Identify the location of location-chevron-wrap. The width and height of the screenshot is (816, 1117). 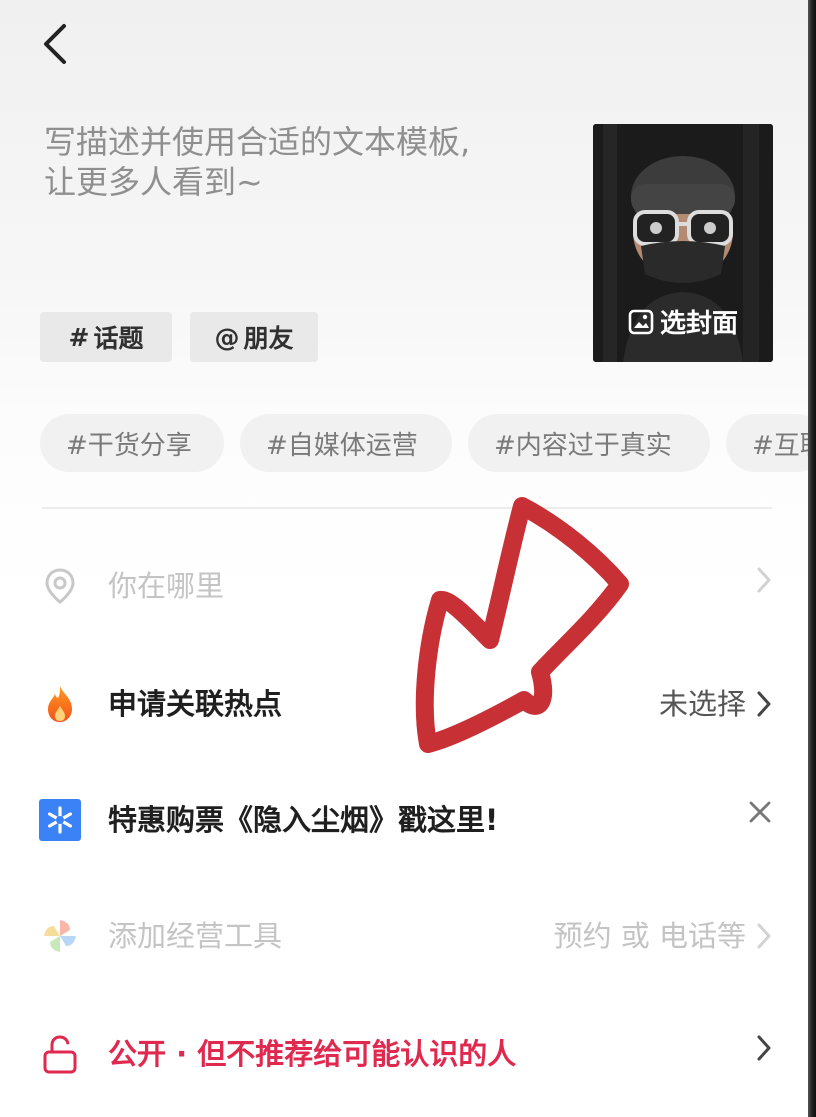
(764, 580).